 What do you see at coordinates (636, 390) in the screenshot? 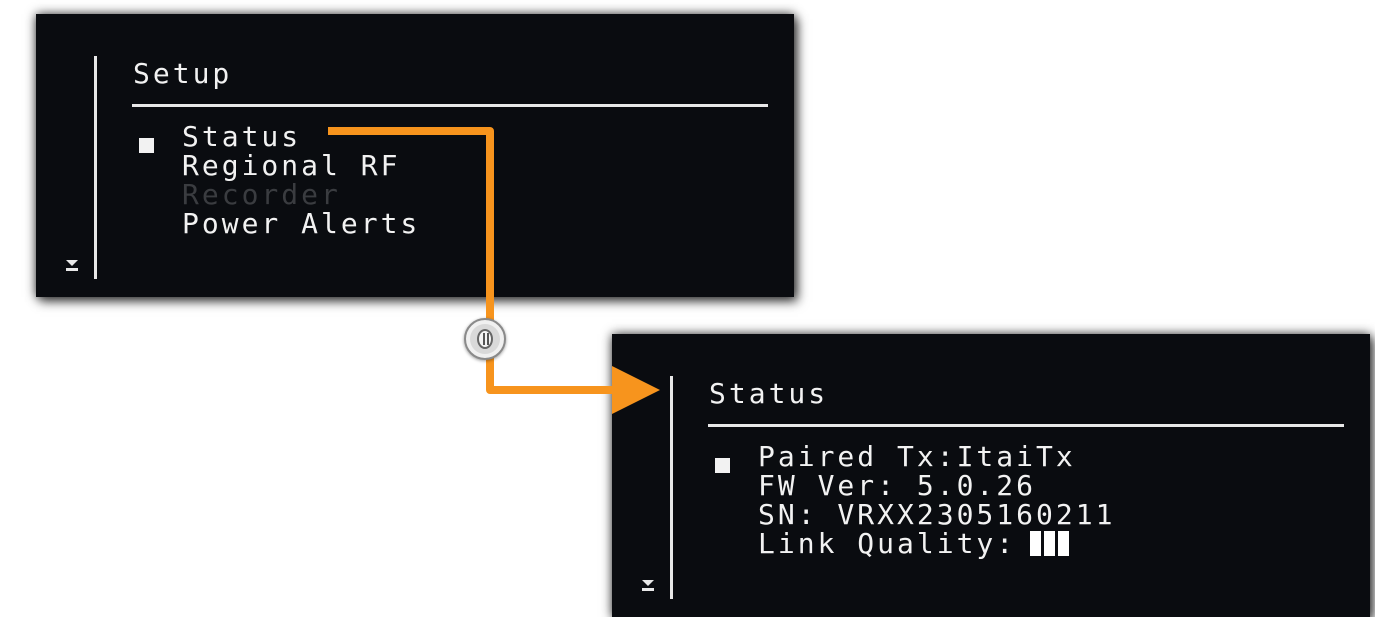
I see `connector-arrowhead-icon` at bounding box center [636, 390].